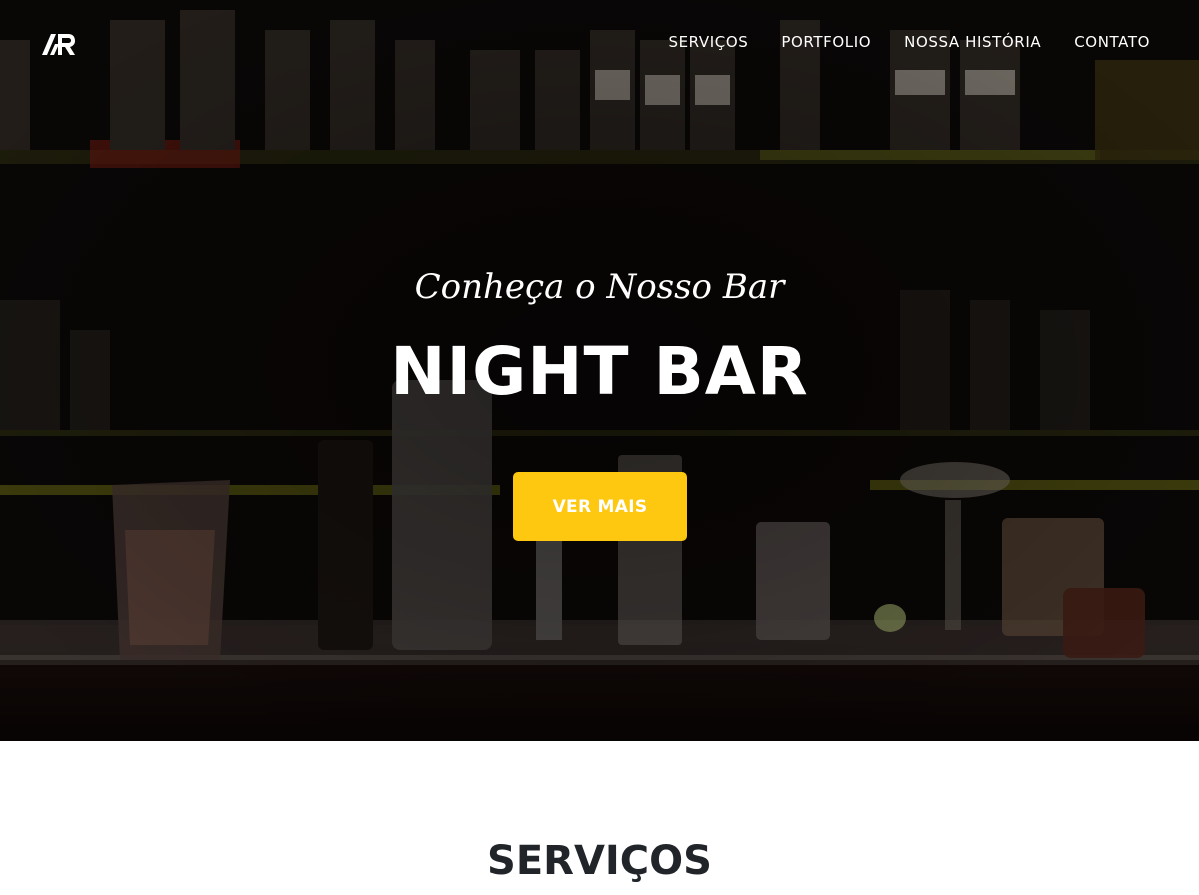 This screenshot has height=895, width=1199. Describe the element at coordinates (708, 42) in the screenshot. I see `nav-link-servicos: SERVIÇOS` at that location.